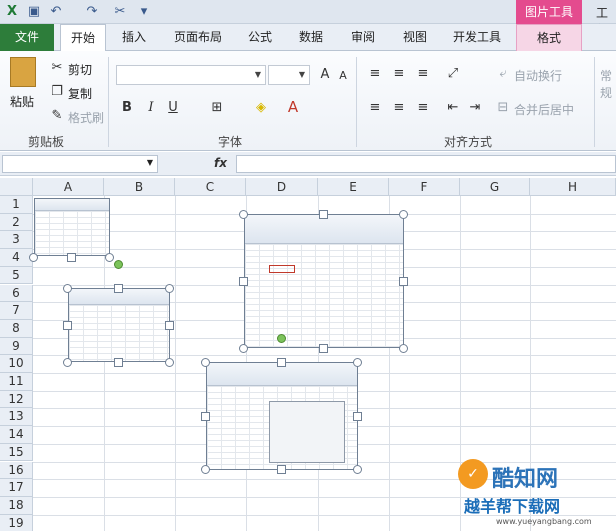 This screenshot has height=531, width=616. Describe the element at coordinates (16, 311) in the screenshot. I see `row-header: 7` at that location.